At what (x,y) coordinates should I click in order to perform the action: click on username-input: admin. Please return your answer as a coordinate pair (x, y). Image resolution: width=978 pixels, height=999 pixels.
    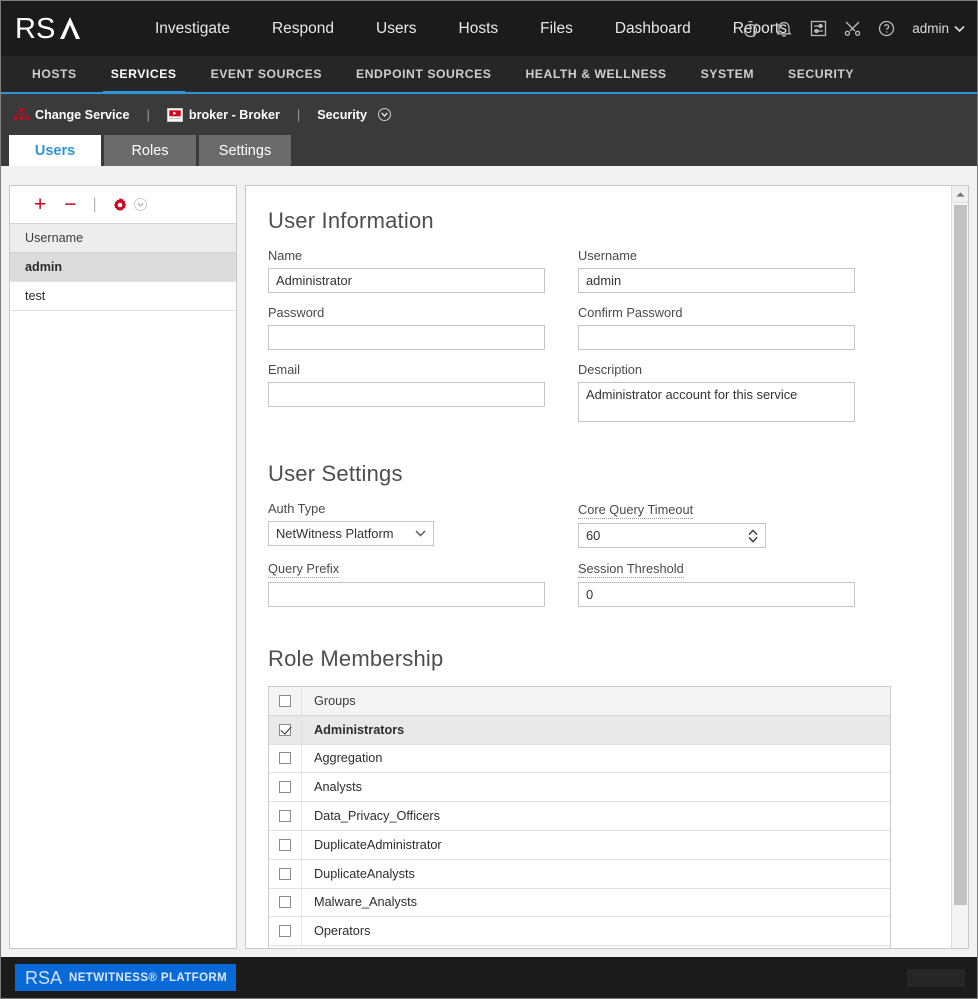
    Looking at the image, I should click on (716, 280).